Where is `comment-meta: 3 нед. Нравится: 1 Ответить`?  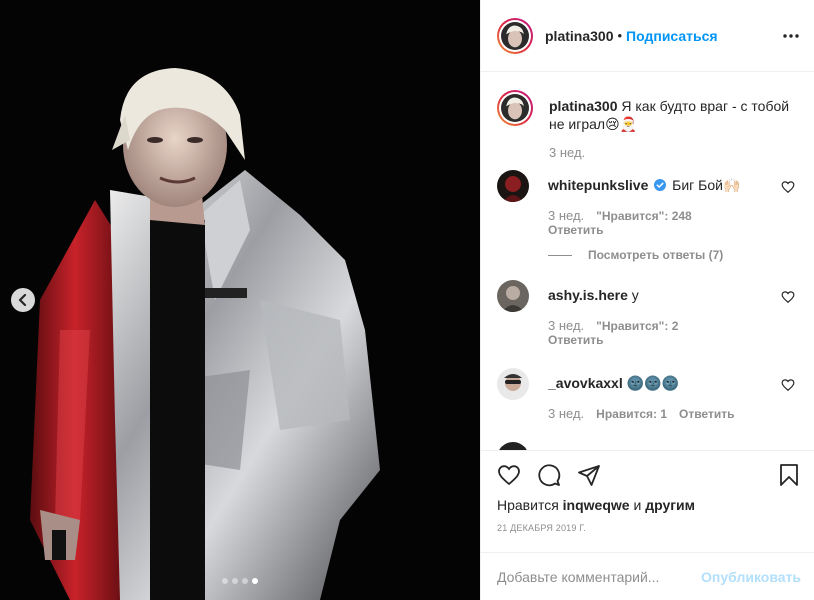 comment-meta: 3 нед. Нравится: 1 Ответить is located at coordinates (641, 413).